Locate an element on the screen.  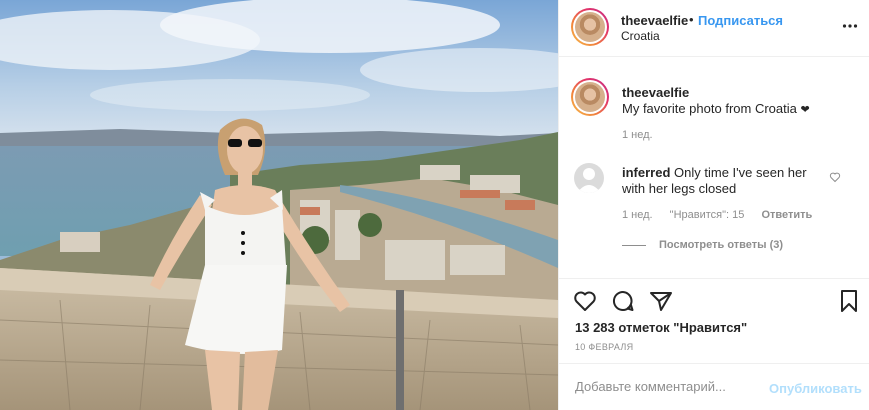
heart-emoji: ❤ is located at coordinates (805, 110).